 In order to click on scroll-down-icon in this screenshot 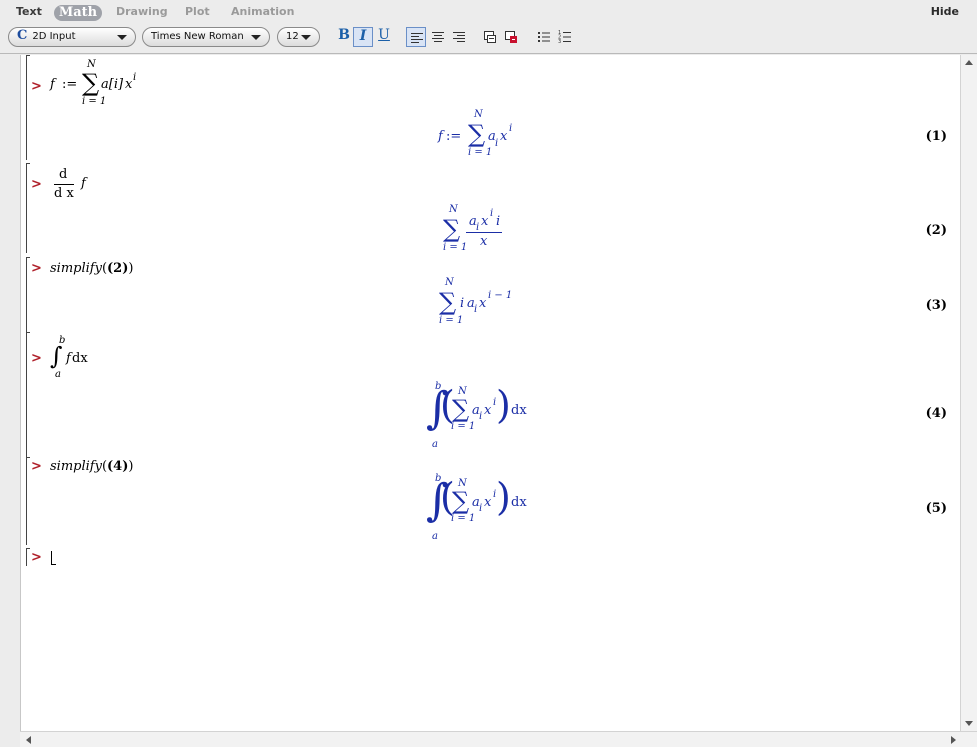, I will do `click(969, 723)`.